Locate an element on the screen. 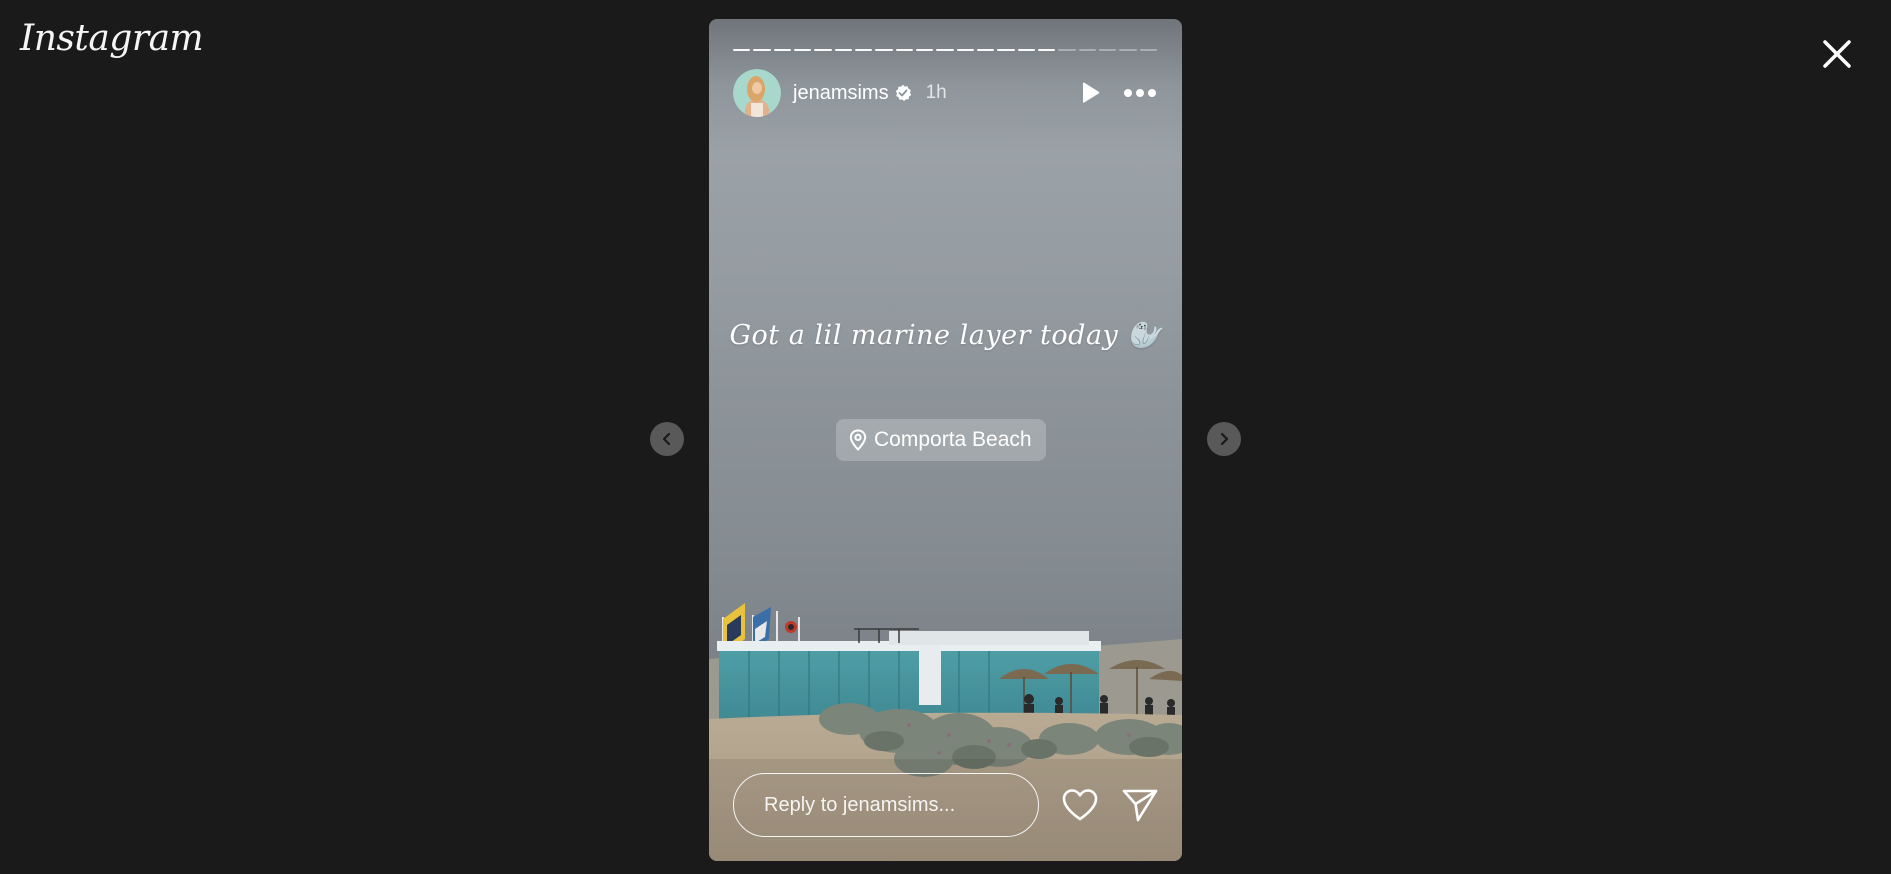 This screenshot has height=874, width=1891. location-label: Comporta Beach is located at coordinates (953, 439).